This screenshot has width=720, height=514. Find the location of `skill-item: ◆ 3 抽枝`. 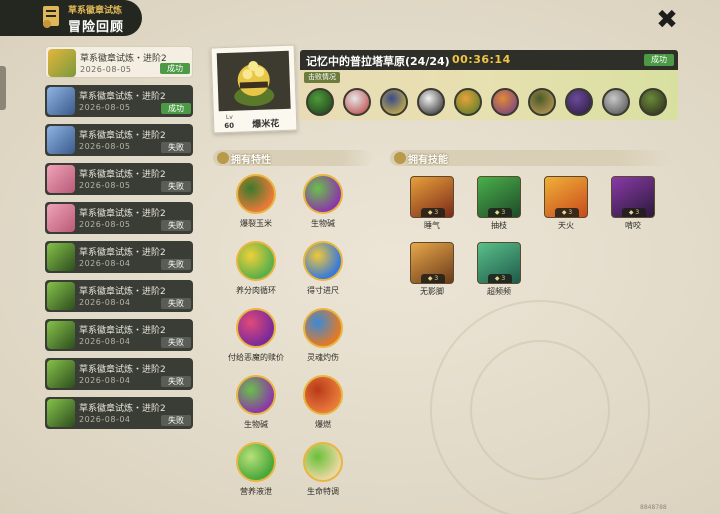

skill-item: ◆ 3 抽枝 is located at coordinates (499, 203).